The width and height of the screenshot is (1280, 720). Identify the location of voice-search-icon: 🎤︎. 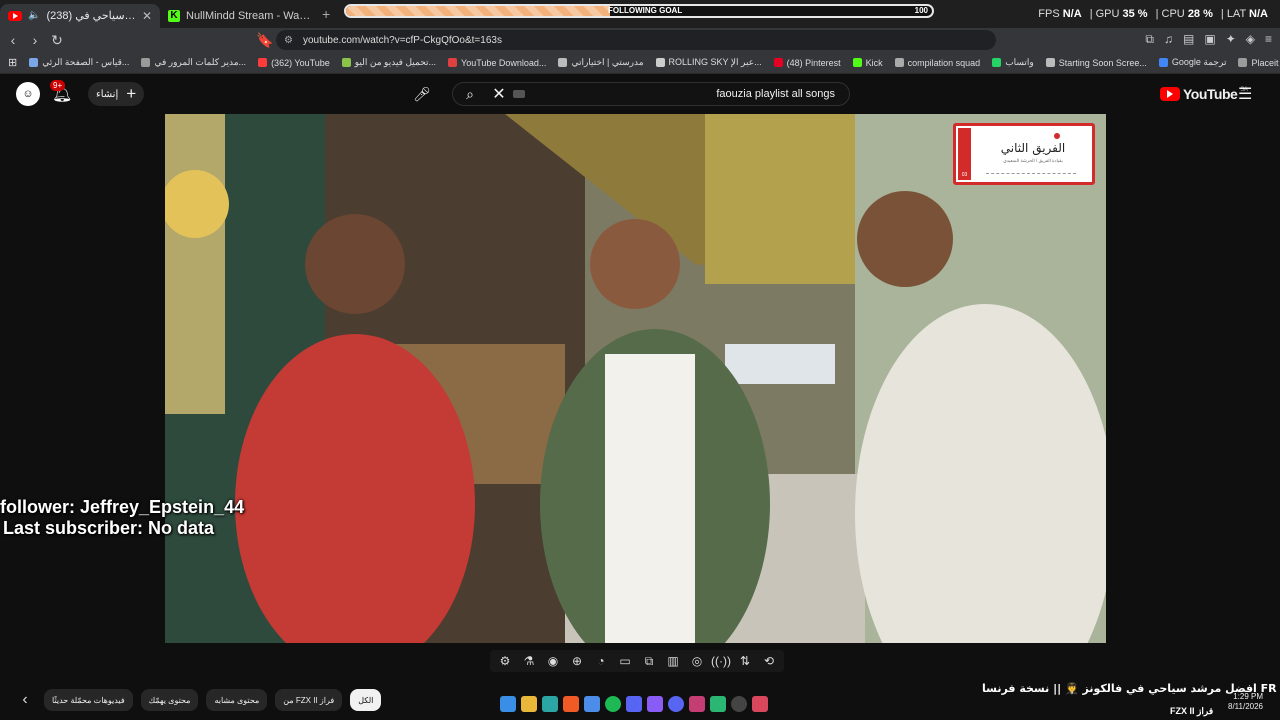
(422, 94).